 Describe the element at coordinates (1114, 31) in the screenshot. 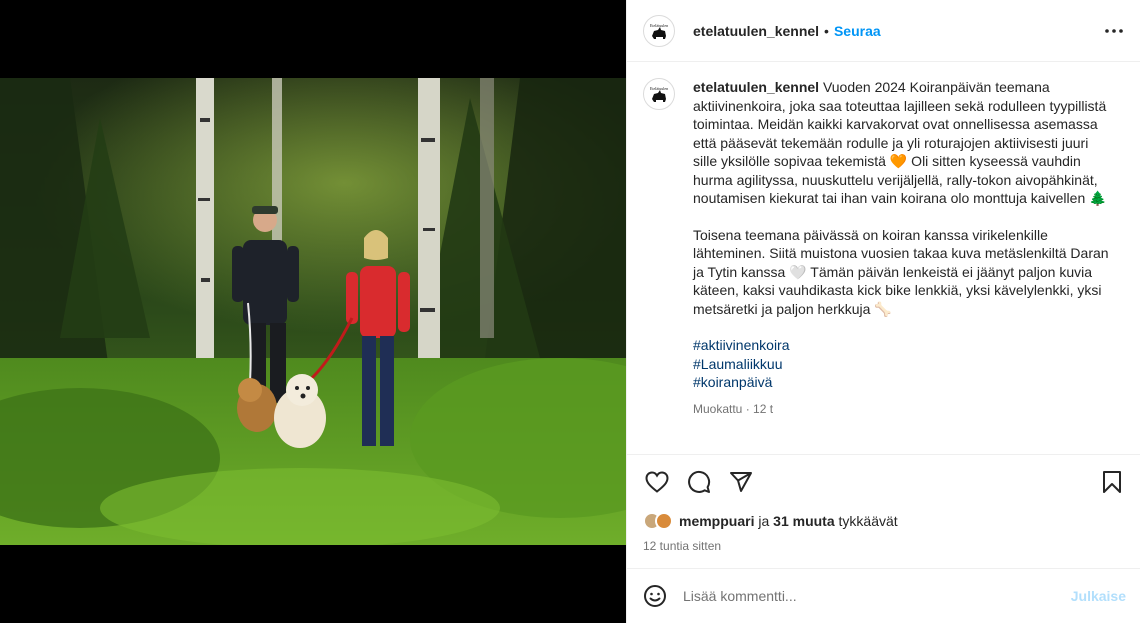

I see `more-icon` at that location.